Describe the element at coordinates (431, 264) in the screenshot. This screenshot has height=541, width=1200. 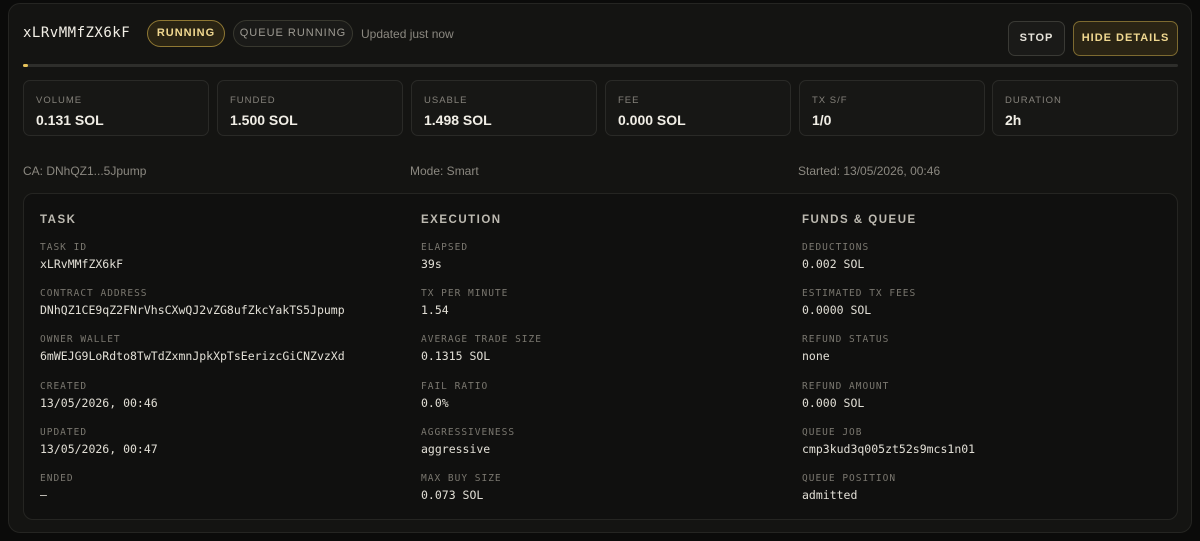
I see `field-value: 39s` at that location.